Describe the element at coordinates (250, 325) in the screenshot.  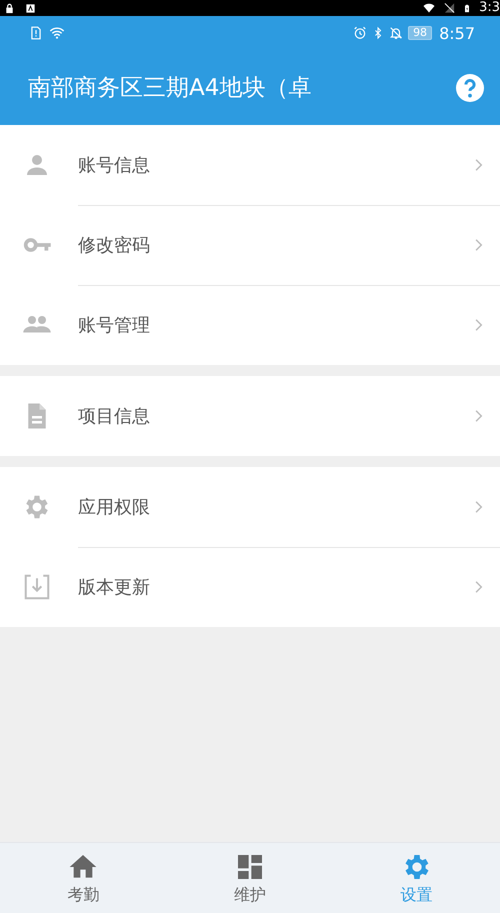
I see `menu-item: 账号管理` at that location.